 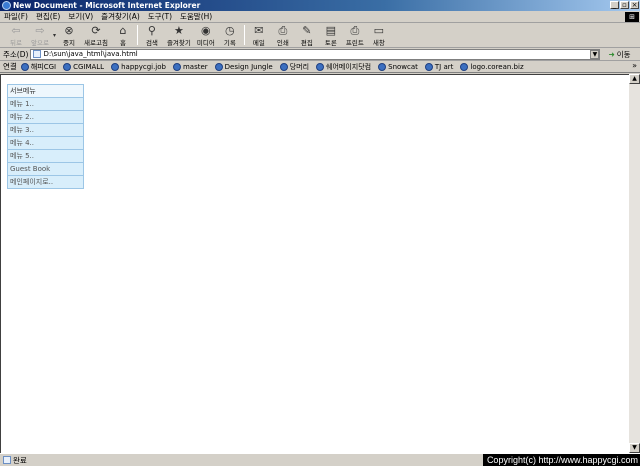 What do you see at coordinates (561, 460) in the screenshot?
I see `copyright-banner: Copyright(c) http://www.happycgi.com` at bounding box center [561, 460].